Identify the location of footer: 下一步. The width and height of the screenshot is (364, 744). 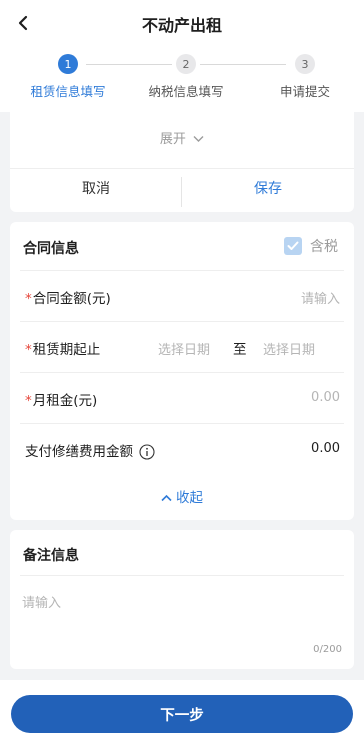
(182, 712).